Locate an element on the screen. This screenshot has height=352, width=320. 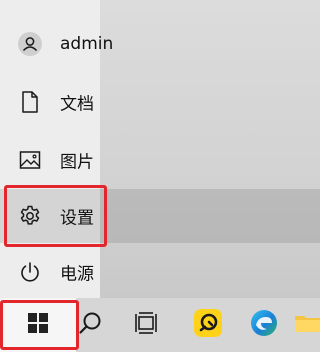
task-view-icon is located at coordinates (146, 325).